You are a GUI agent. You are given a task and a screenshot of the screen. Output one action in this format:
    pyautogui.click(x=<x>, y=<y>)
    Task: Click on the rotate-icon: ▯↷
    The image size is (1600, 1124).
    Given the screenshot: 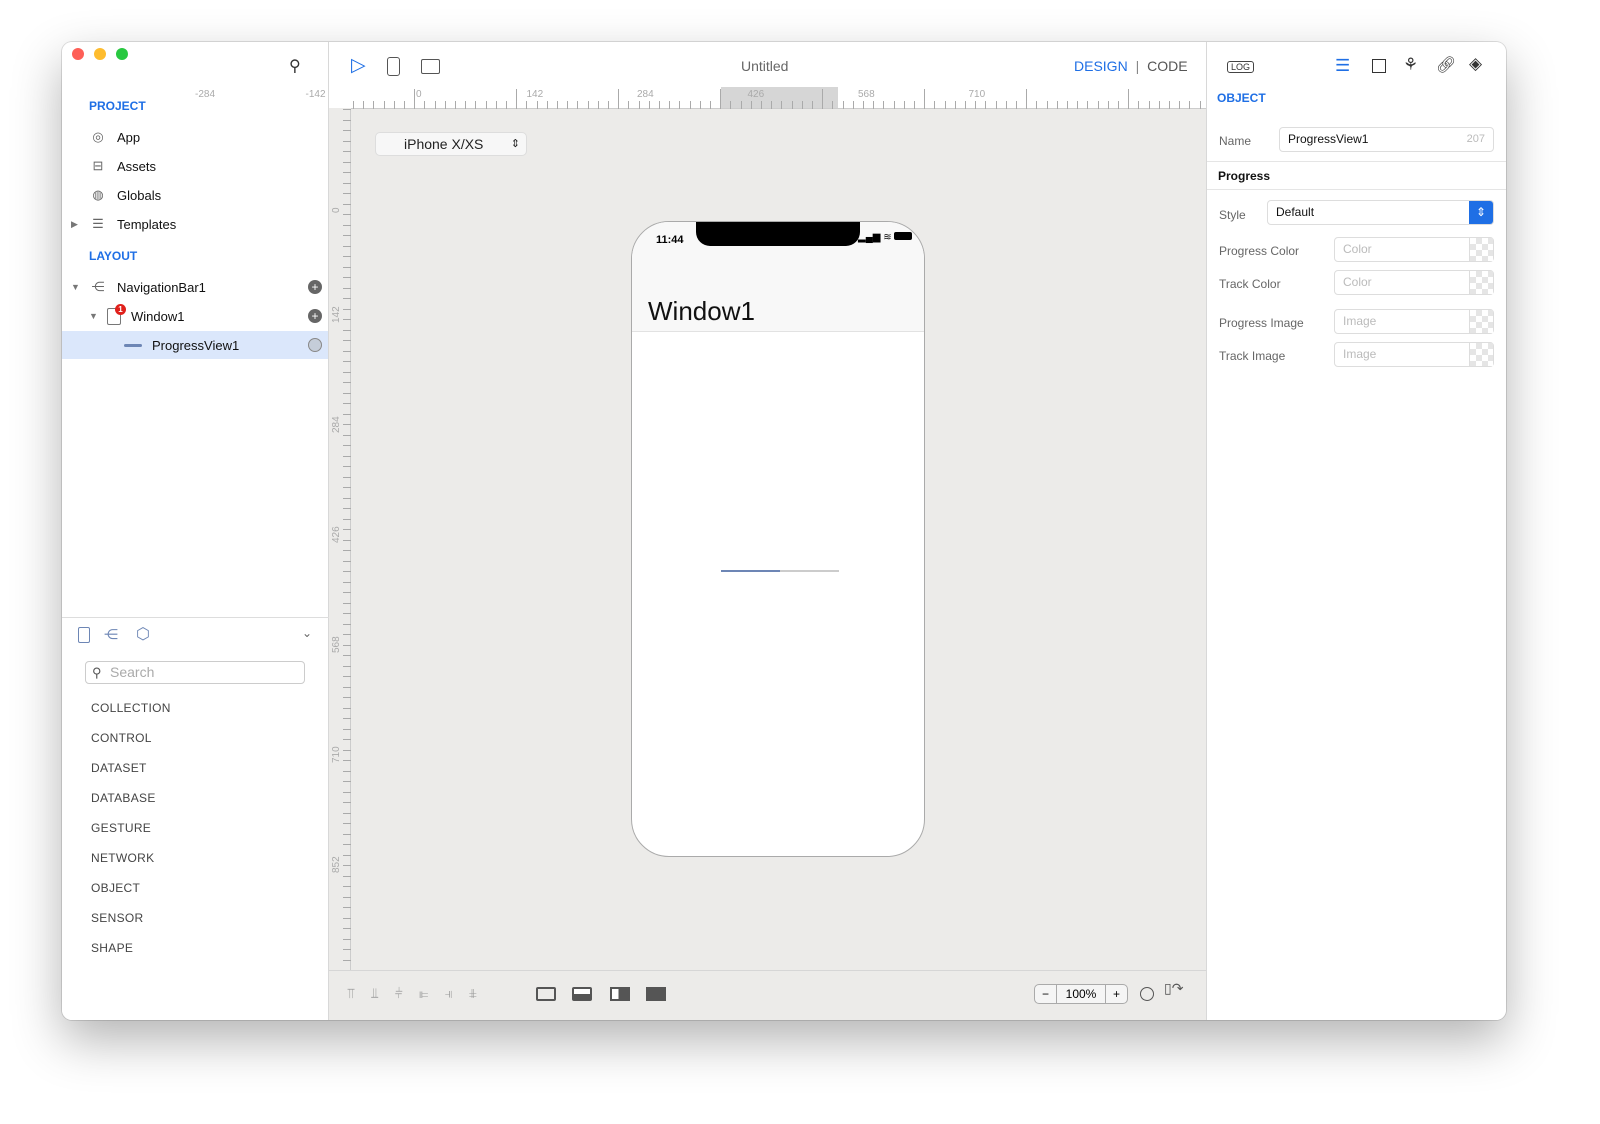 What is the action you would take?
    pyautogui.click(x=1173, y=988)
    